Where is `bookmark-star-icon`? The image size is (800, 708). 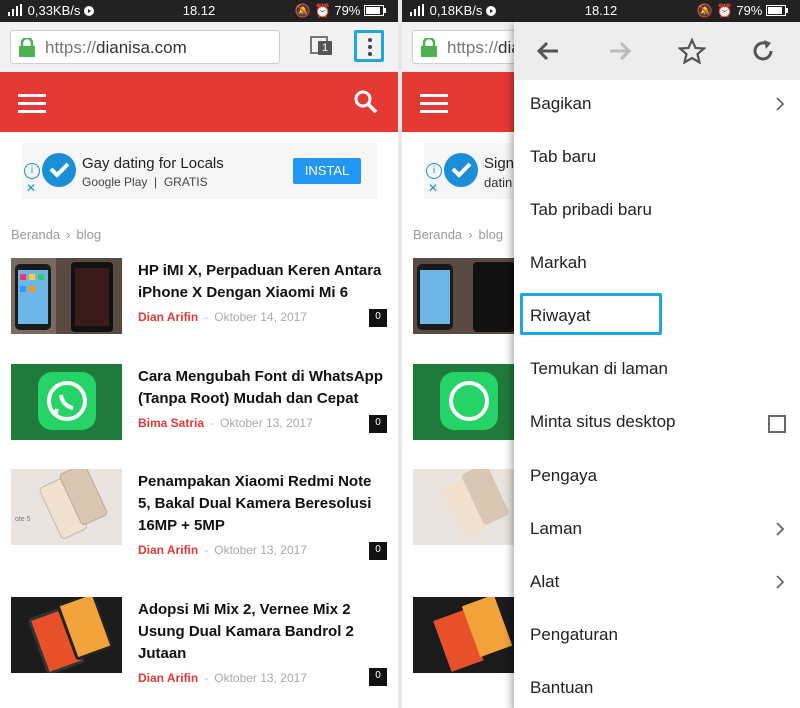
bookmark-star-icon is located at coordinates (692, 51).